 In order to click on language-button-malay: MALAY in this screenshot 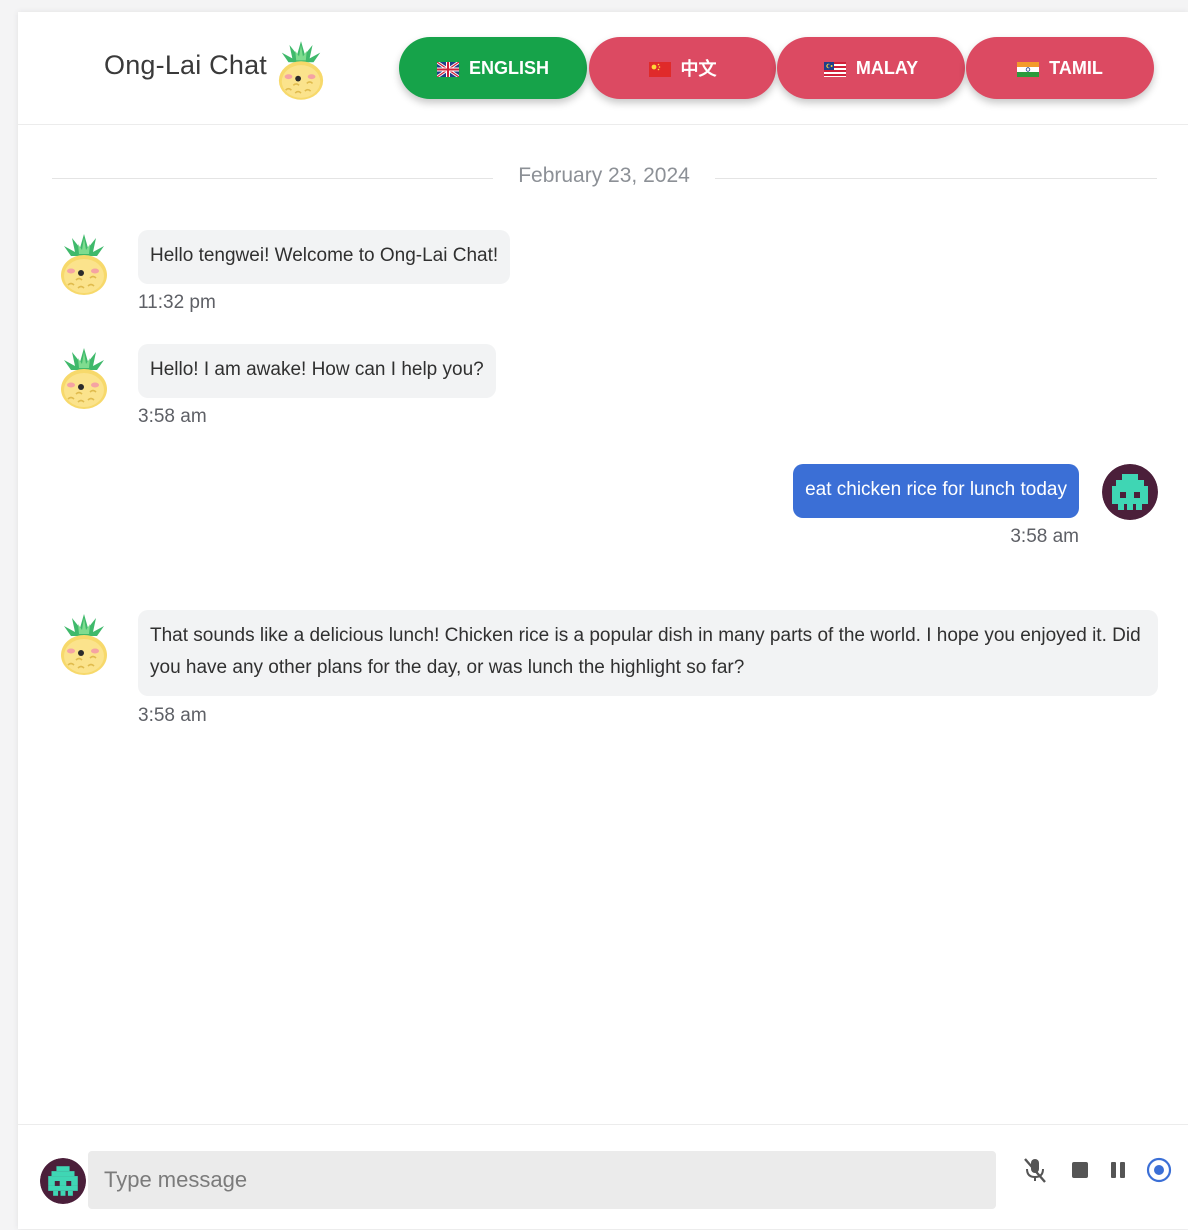, I will do `click(871, 68)`.